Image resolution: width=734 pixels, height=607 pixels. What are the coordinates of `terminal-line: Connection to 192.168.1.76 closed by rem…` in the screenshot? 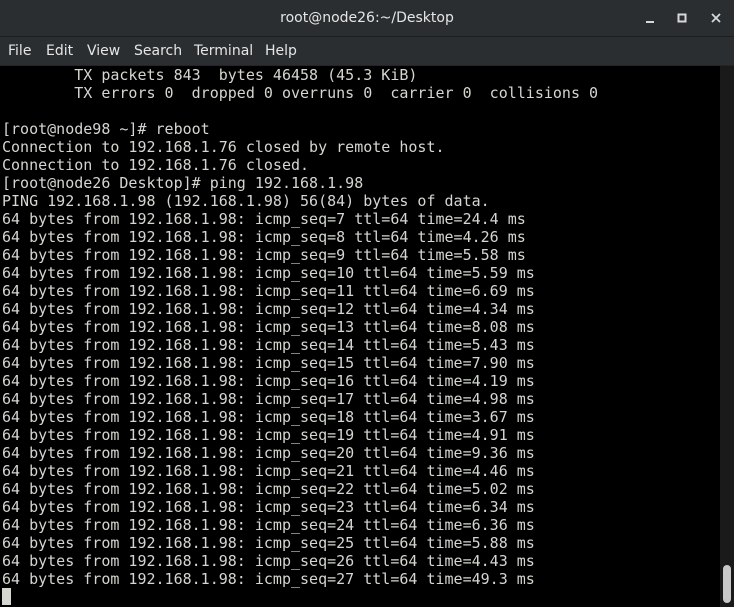 It's located at (223, 147).